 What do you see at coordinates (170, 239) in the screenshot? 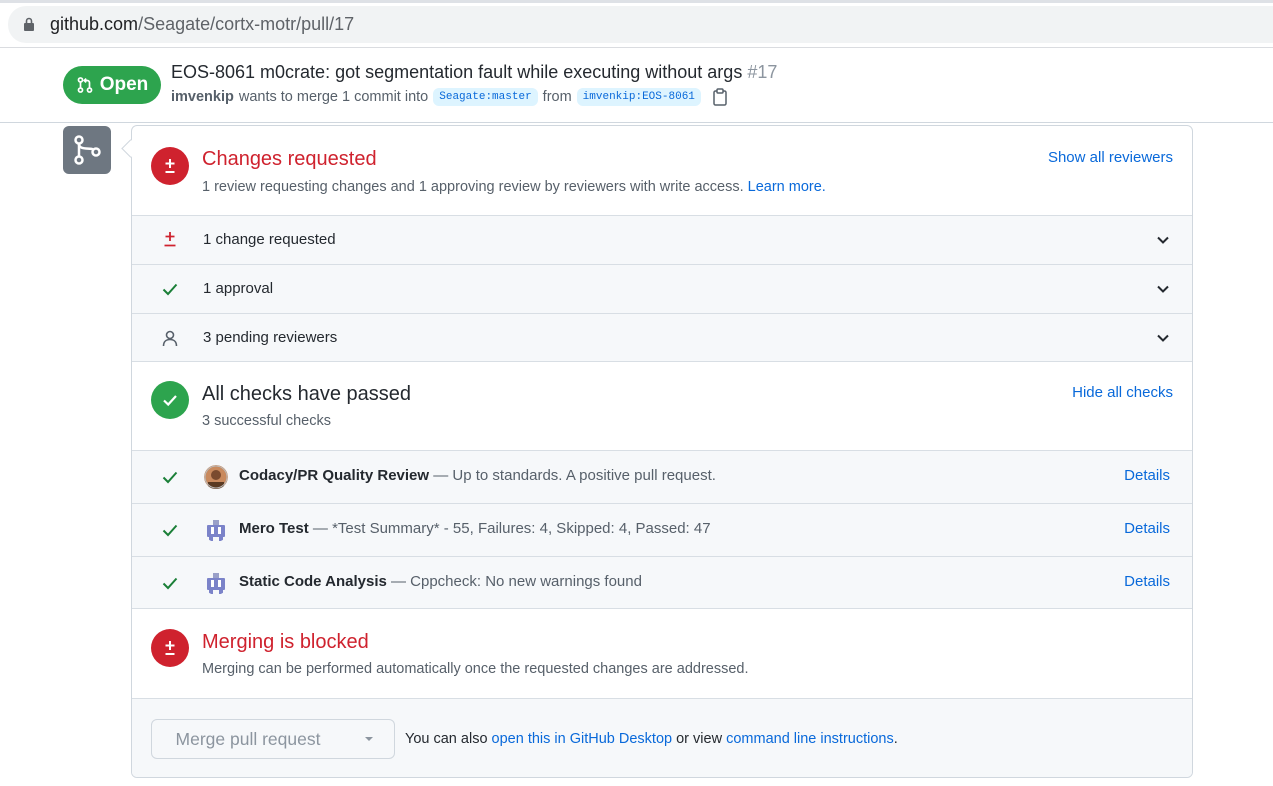
I see `diff-icon` at bounding box center [170, 239].